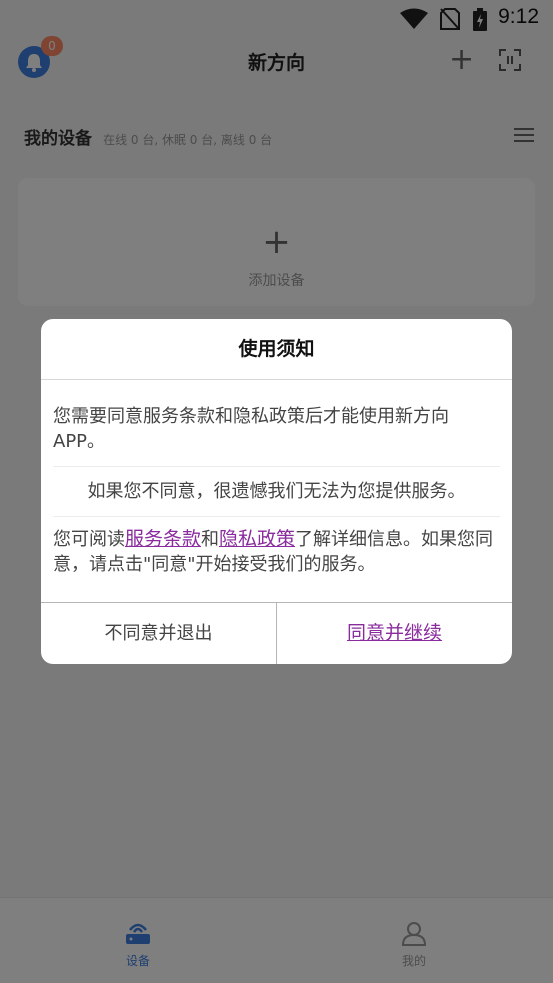 This screenshot has height=983, width=553. What do you see at coordinates (210, 539) in the screenshot?
I see `para3-and: 和` at bounding box center [210, 539].